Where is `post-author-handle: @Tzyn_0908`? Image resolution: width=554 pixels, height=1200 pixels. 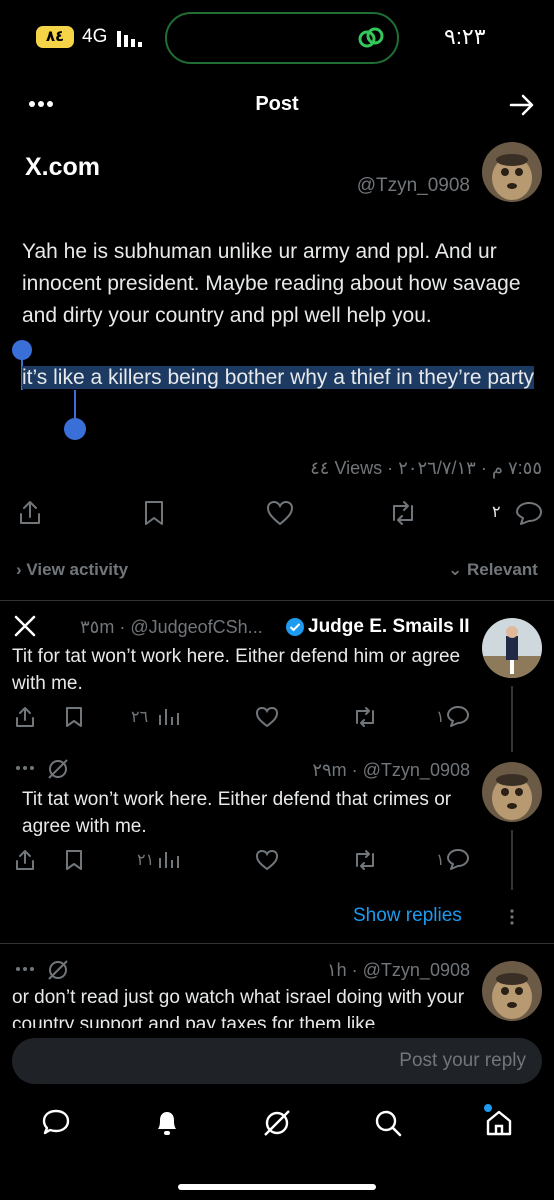 post-author-handle: @Tzyn_0908 is located at coordinates (400, 186).